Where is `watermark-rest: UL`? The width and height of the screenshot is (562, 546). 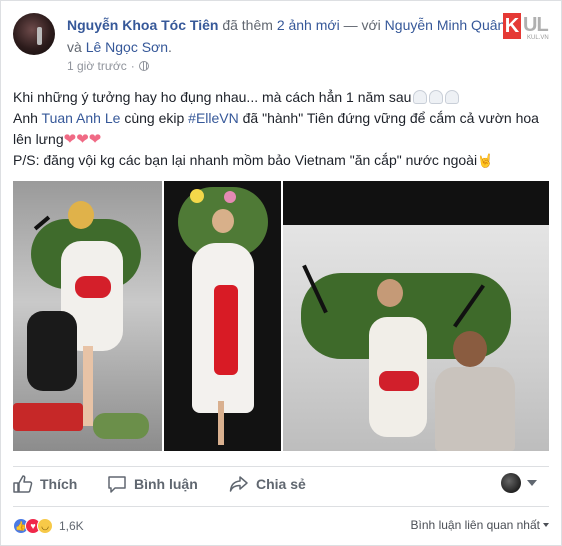 watermark-rest: UL is located at coordinates (536, 25).